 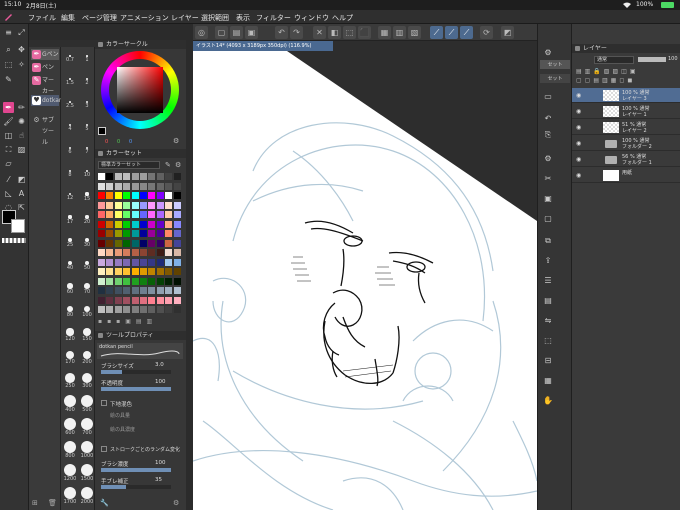 I want to click on edit-color-set-icon: ✎, so click(x=169, y=165).